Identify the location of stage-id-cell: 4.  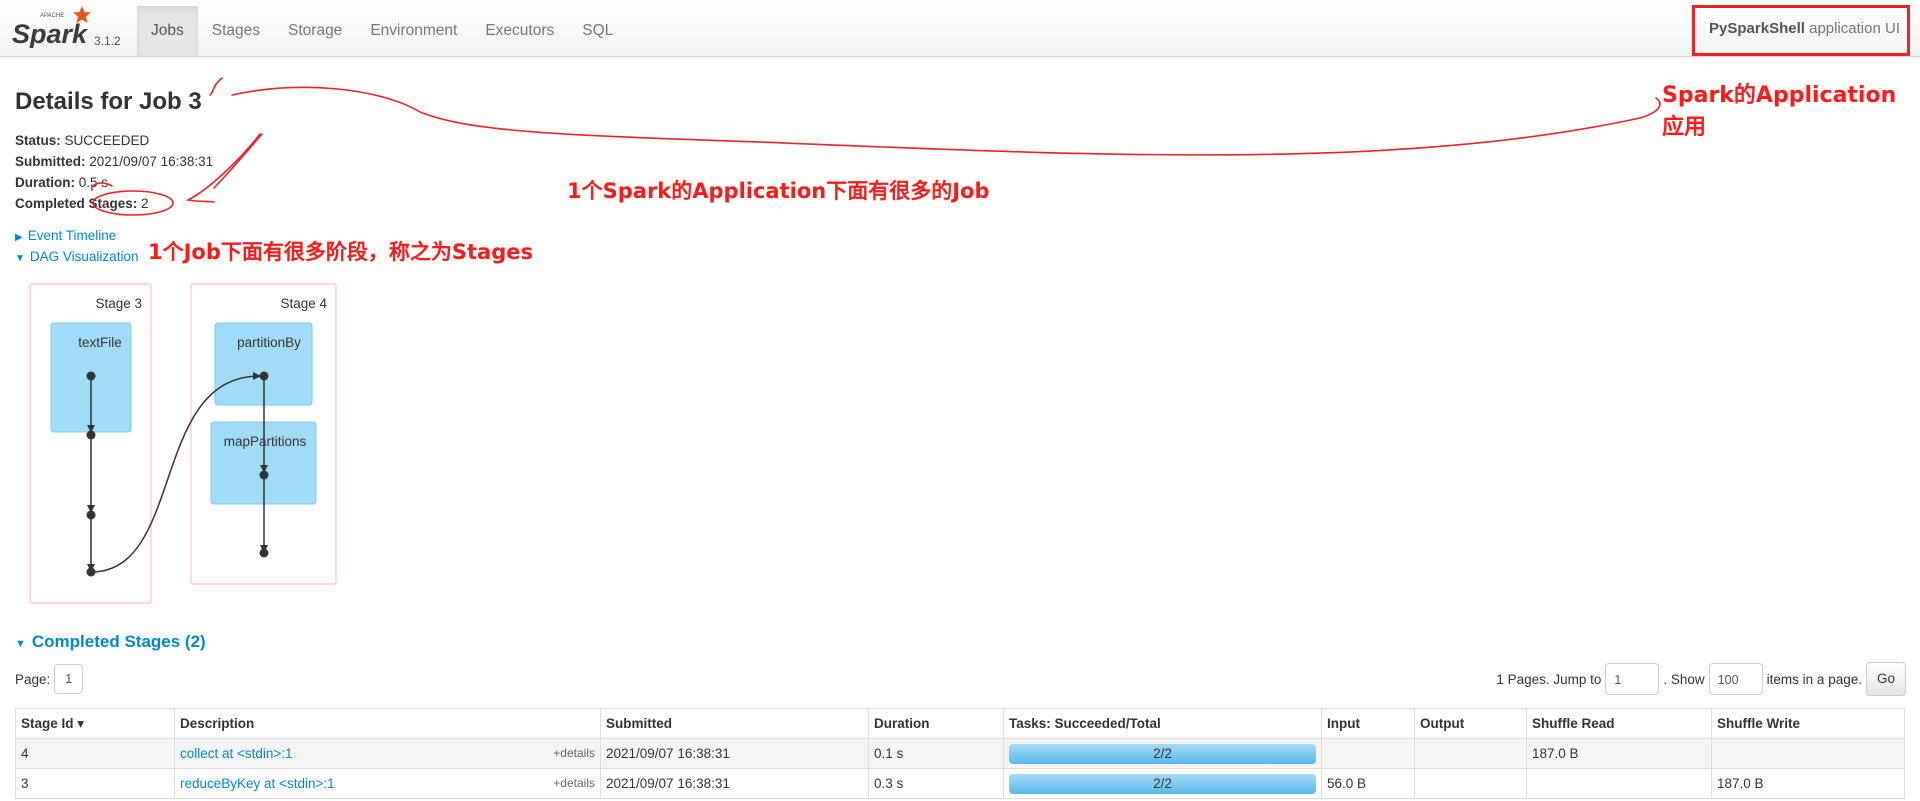
(95, 753).